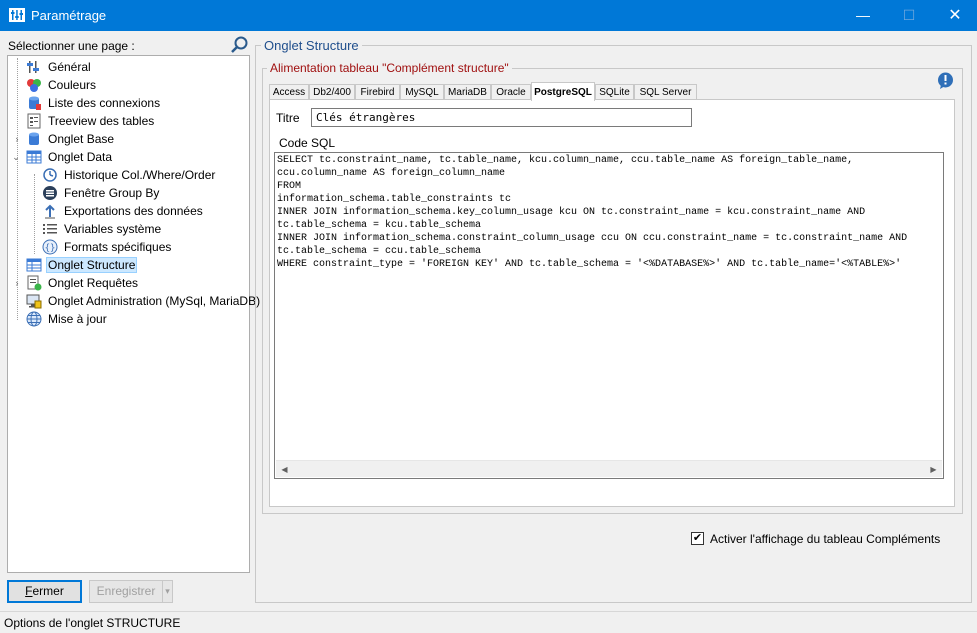  What do you see at coordinates (563, 91) in the screenshot?
I see `tab-postgresql: PostgreSQL` at bounding box center [563, 91].